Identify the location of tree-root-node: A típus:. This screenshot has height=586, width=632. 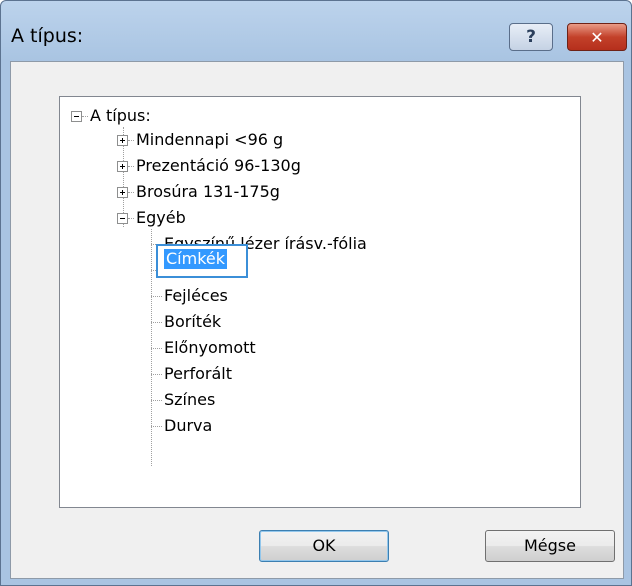
(120, 116).